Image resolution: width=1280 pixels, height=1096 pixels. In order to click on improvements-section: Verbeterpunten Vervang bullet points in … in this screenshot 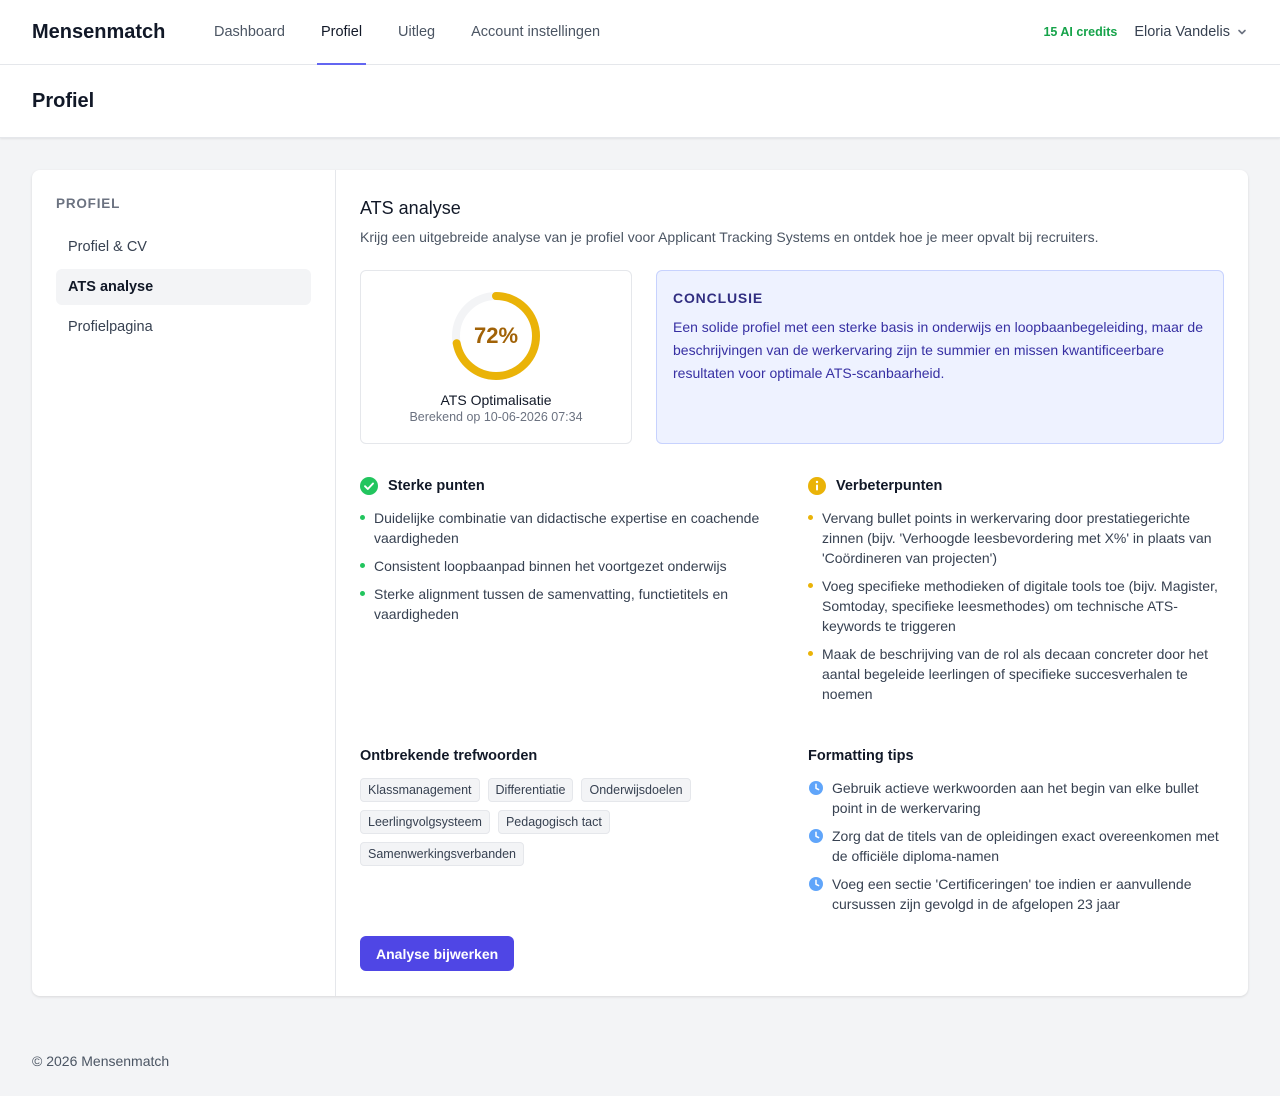, I will do `click(1016, 594)`.